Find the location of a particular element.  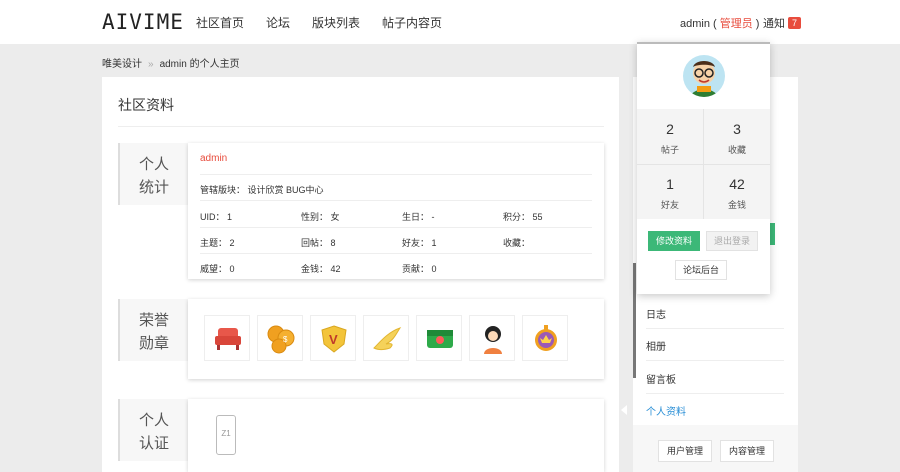

notification-link: 通知 7 is located at coordinates (782, 23).